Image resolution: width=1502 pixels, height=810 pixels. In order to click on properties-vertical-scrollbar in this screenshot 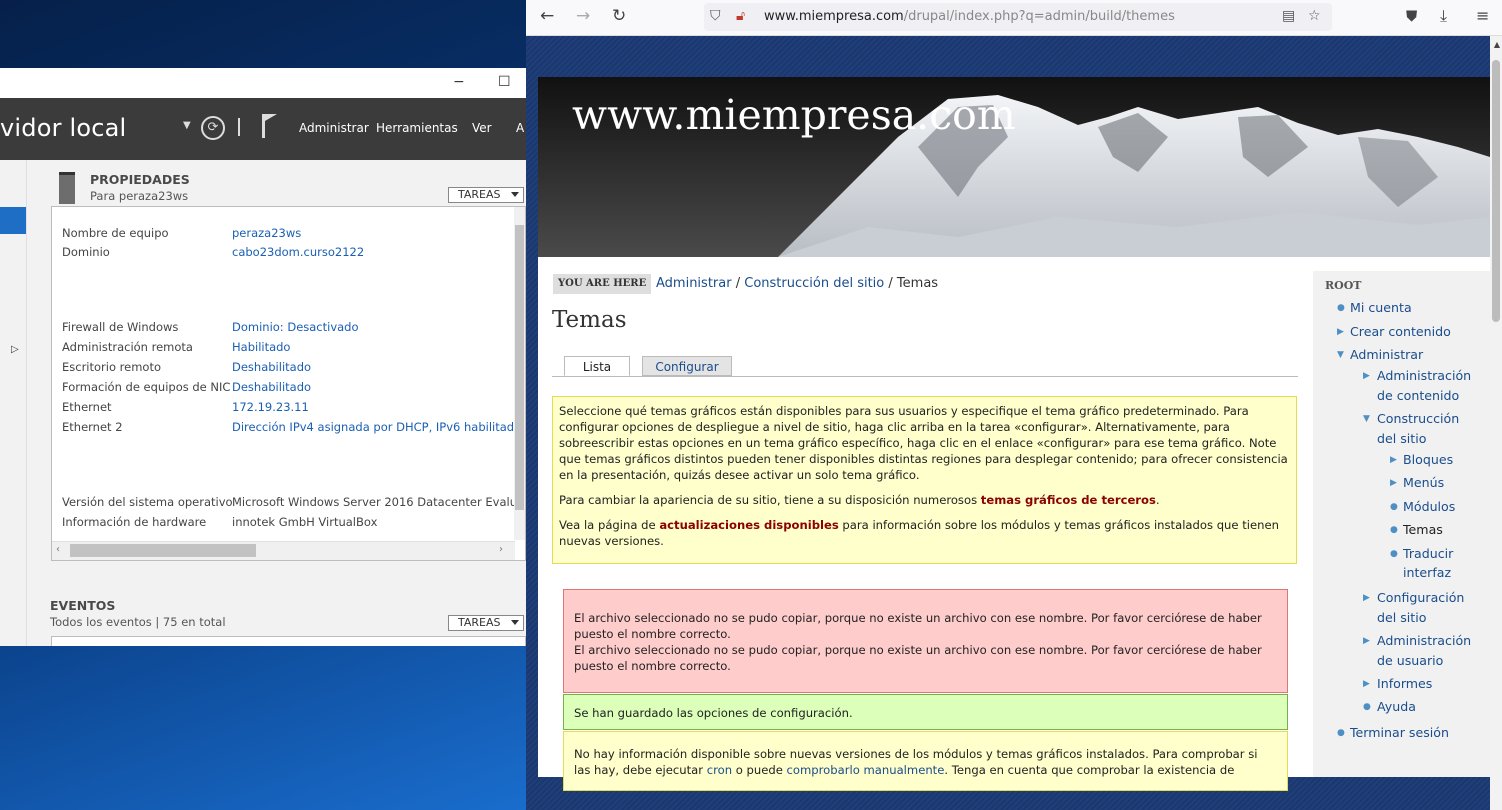, I will do `click(519, 373)`.